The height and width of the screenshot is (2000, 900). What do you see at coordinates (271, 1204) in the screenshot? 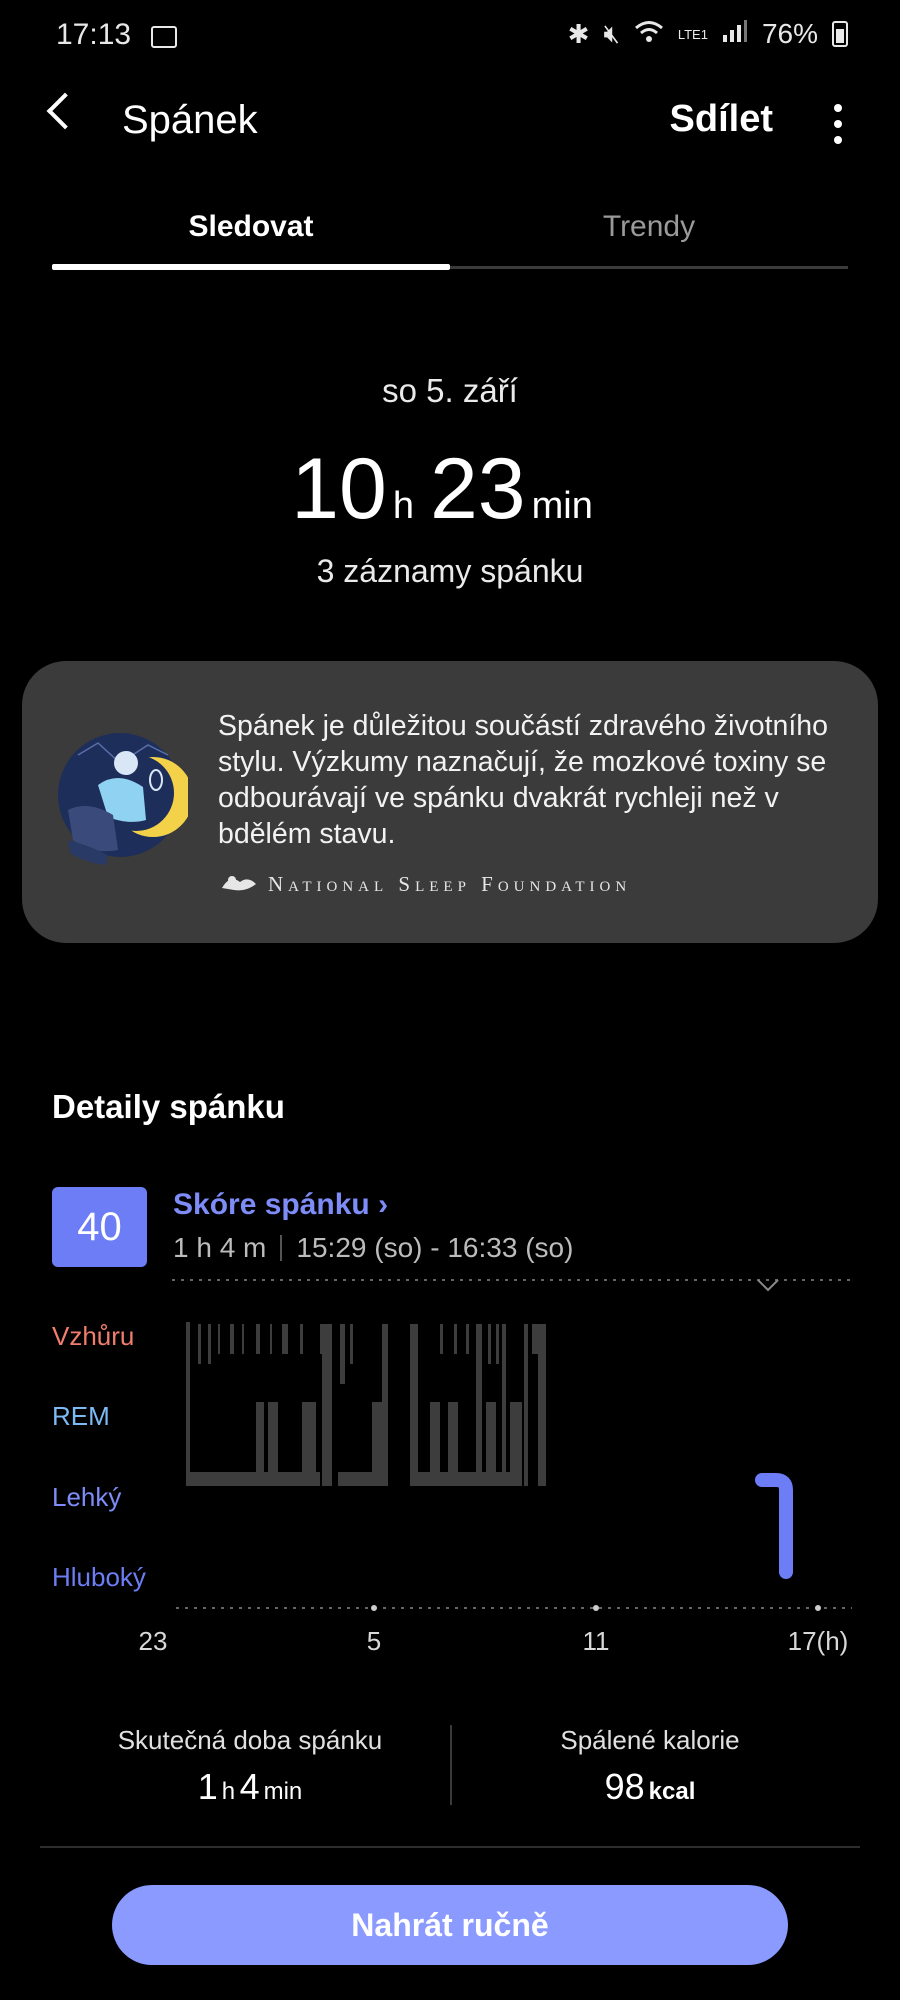
I see `sleep-score-label: Skóre spánku` at bounding box center [271, 1204].